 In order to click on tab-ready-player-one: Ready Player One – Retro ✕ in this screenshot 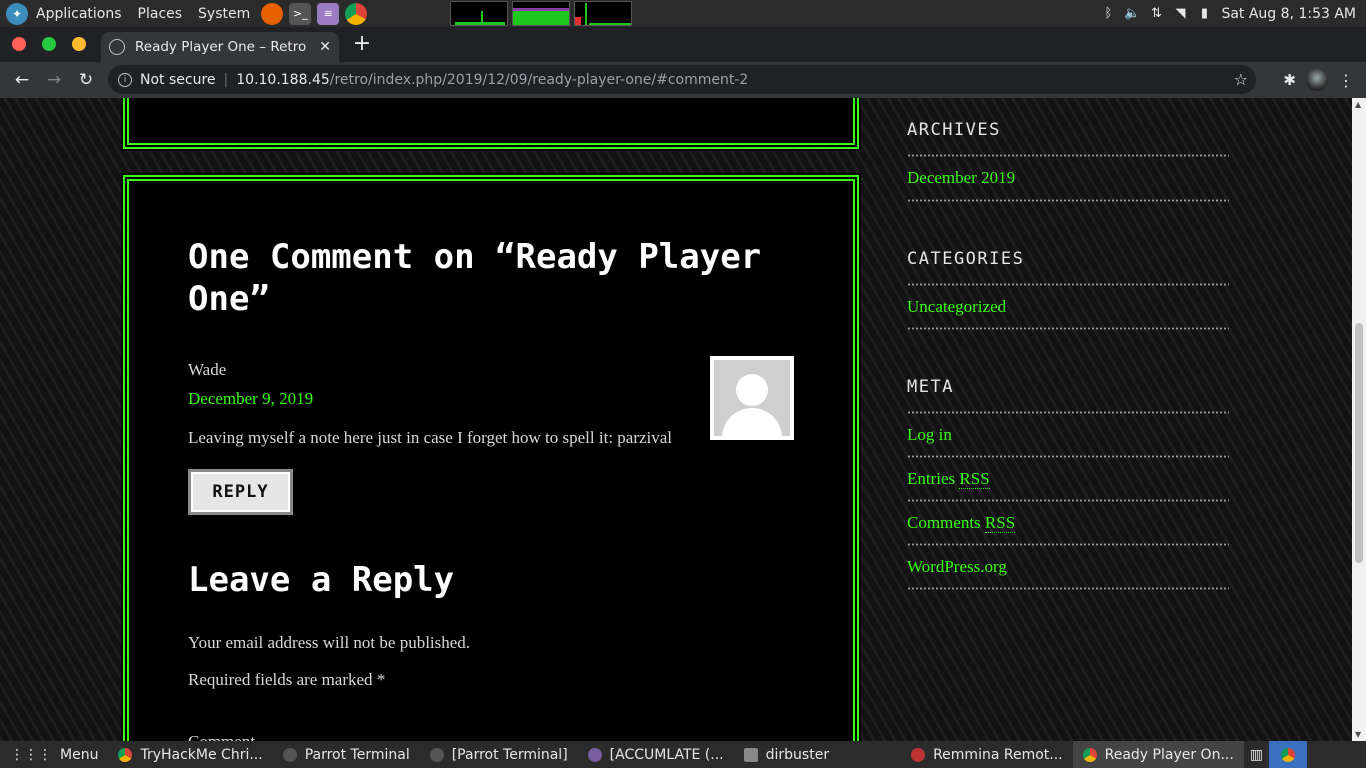, I will do `click(220, 47)`.